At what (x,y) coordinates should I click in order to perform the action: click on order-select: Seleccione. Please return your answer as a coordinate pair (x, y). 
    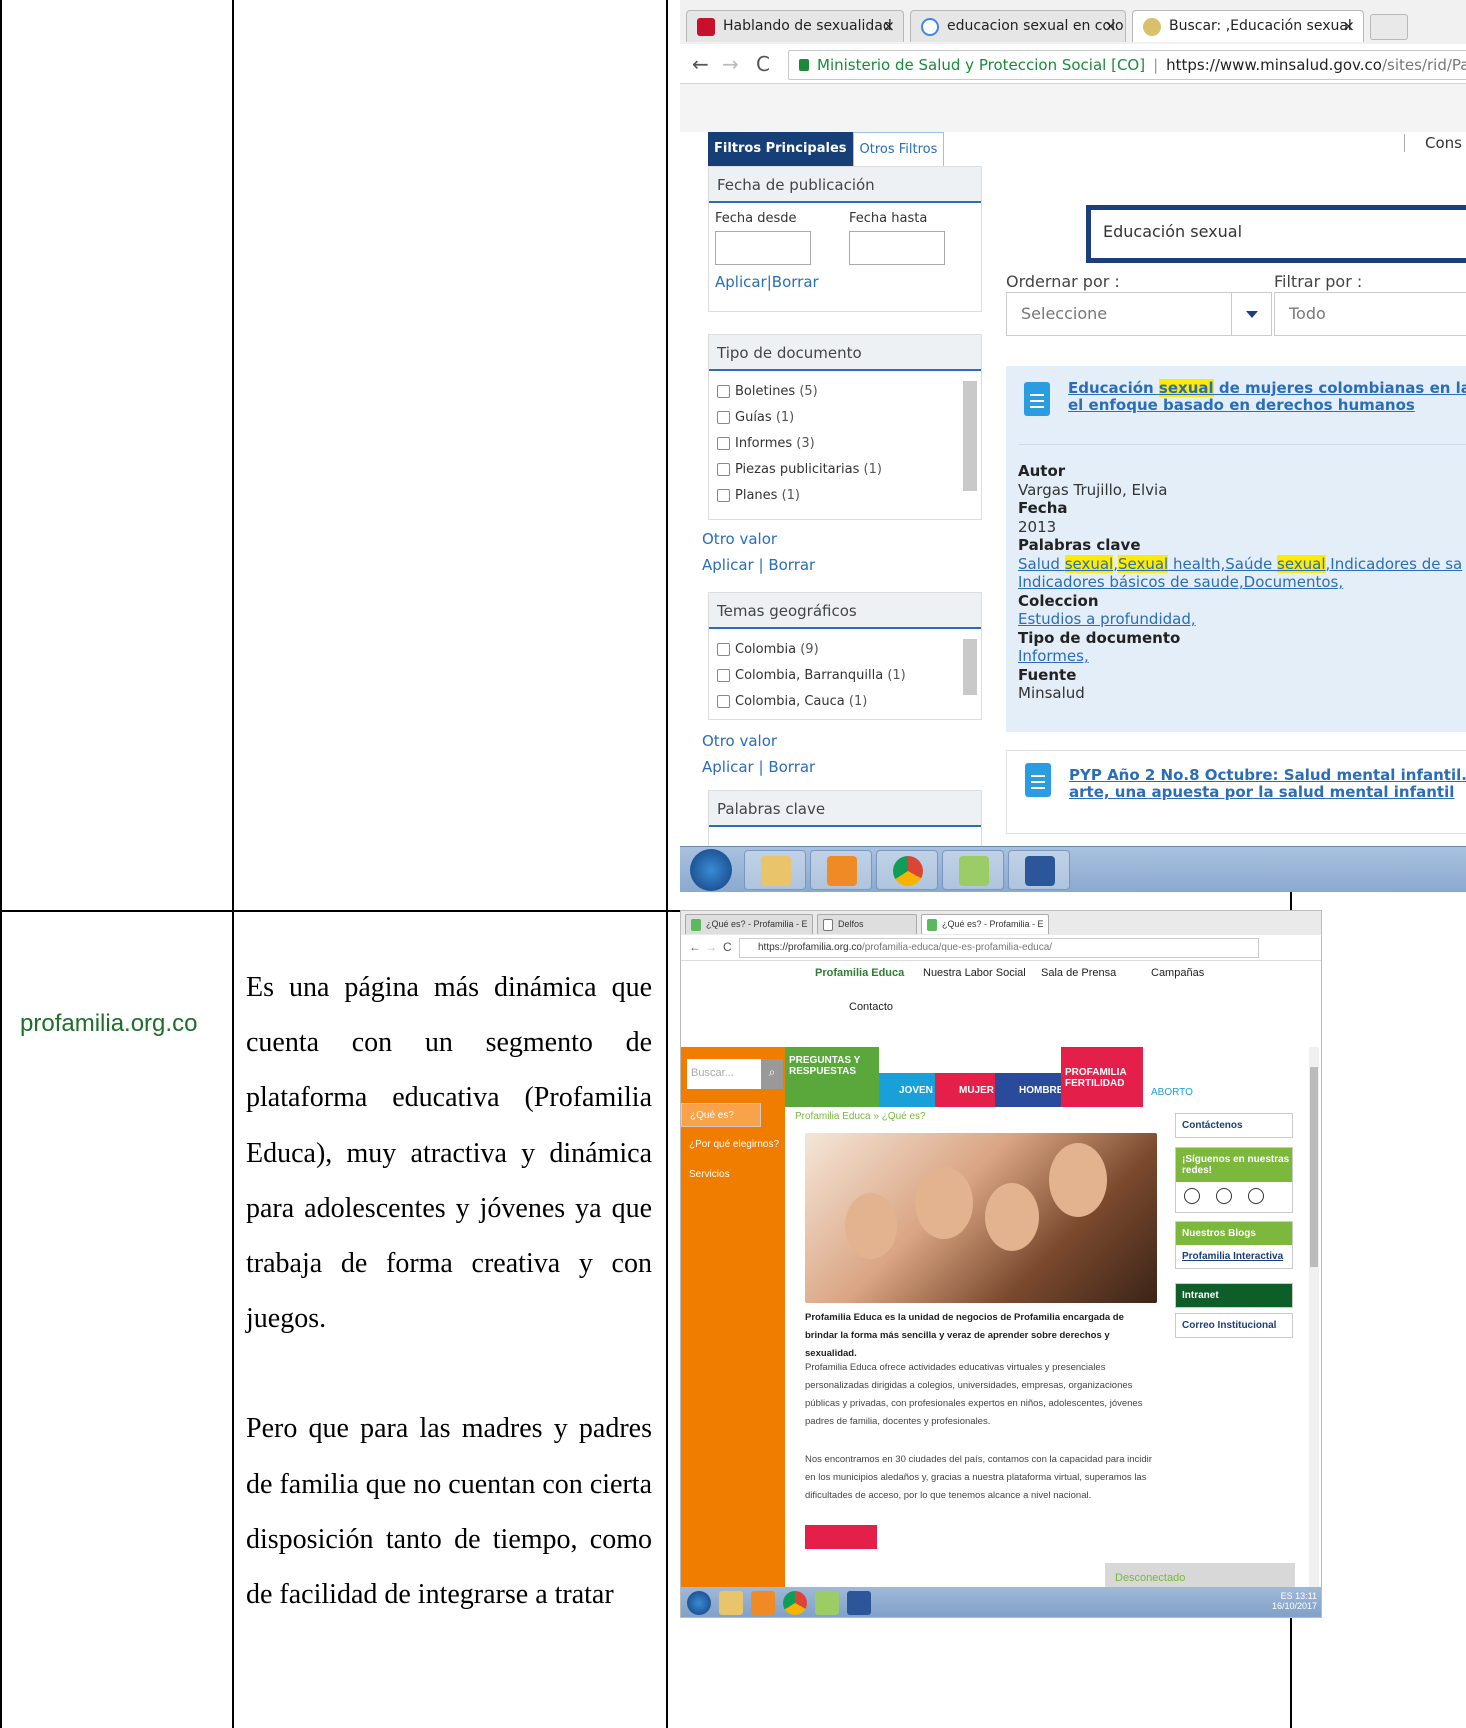
    Looking at the image, I should click on (1139, 314).